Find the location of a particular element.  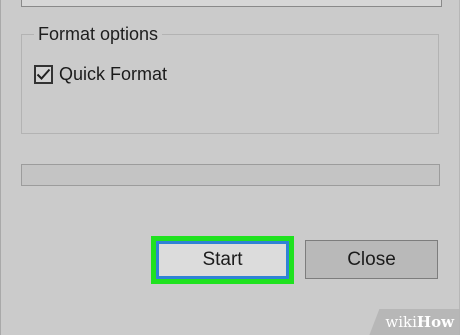

checkmark-icon is located at coordinates (43, 74).